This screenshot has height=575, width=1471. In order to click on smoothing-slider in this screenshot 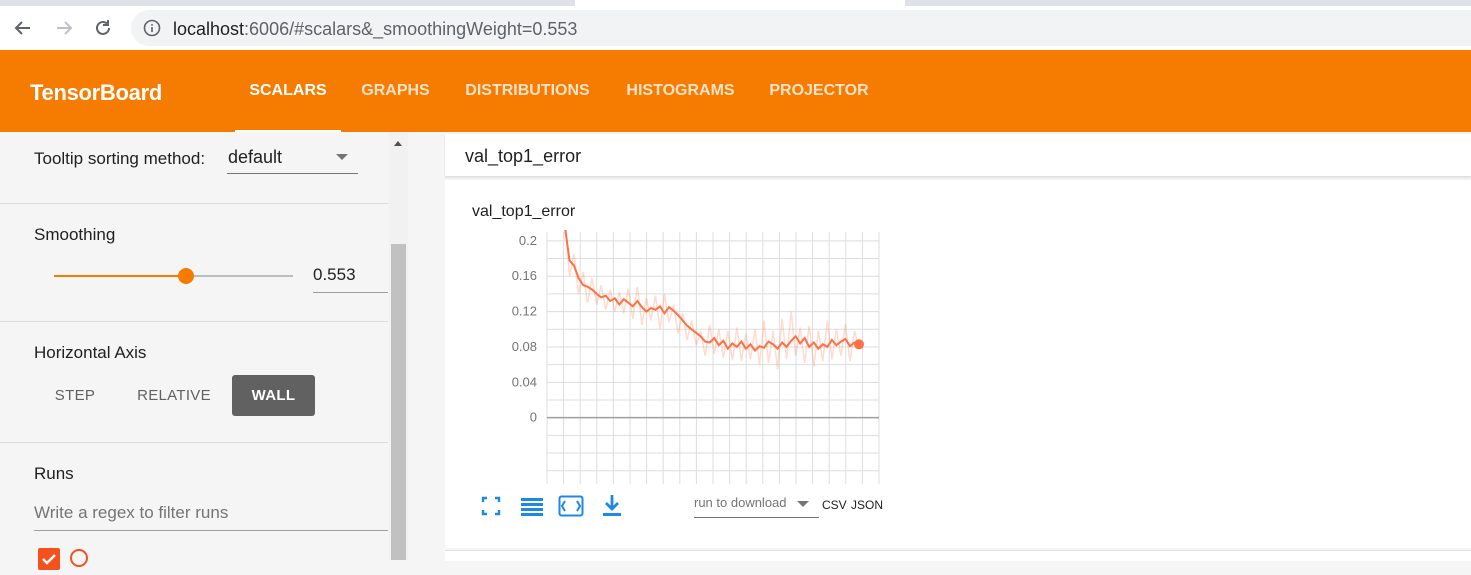, I will do `click(173, 276)`.